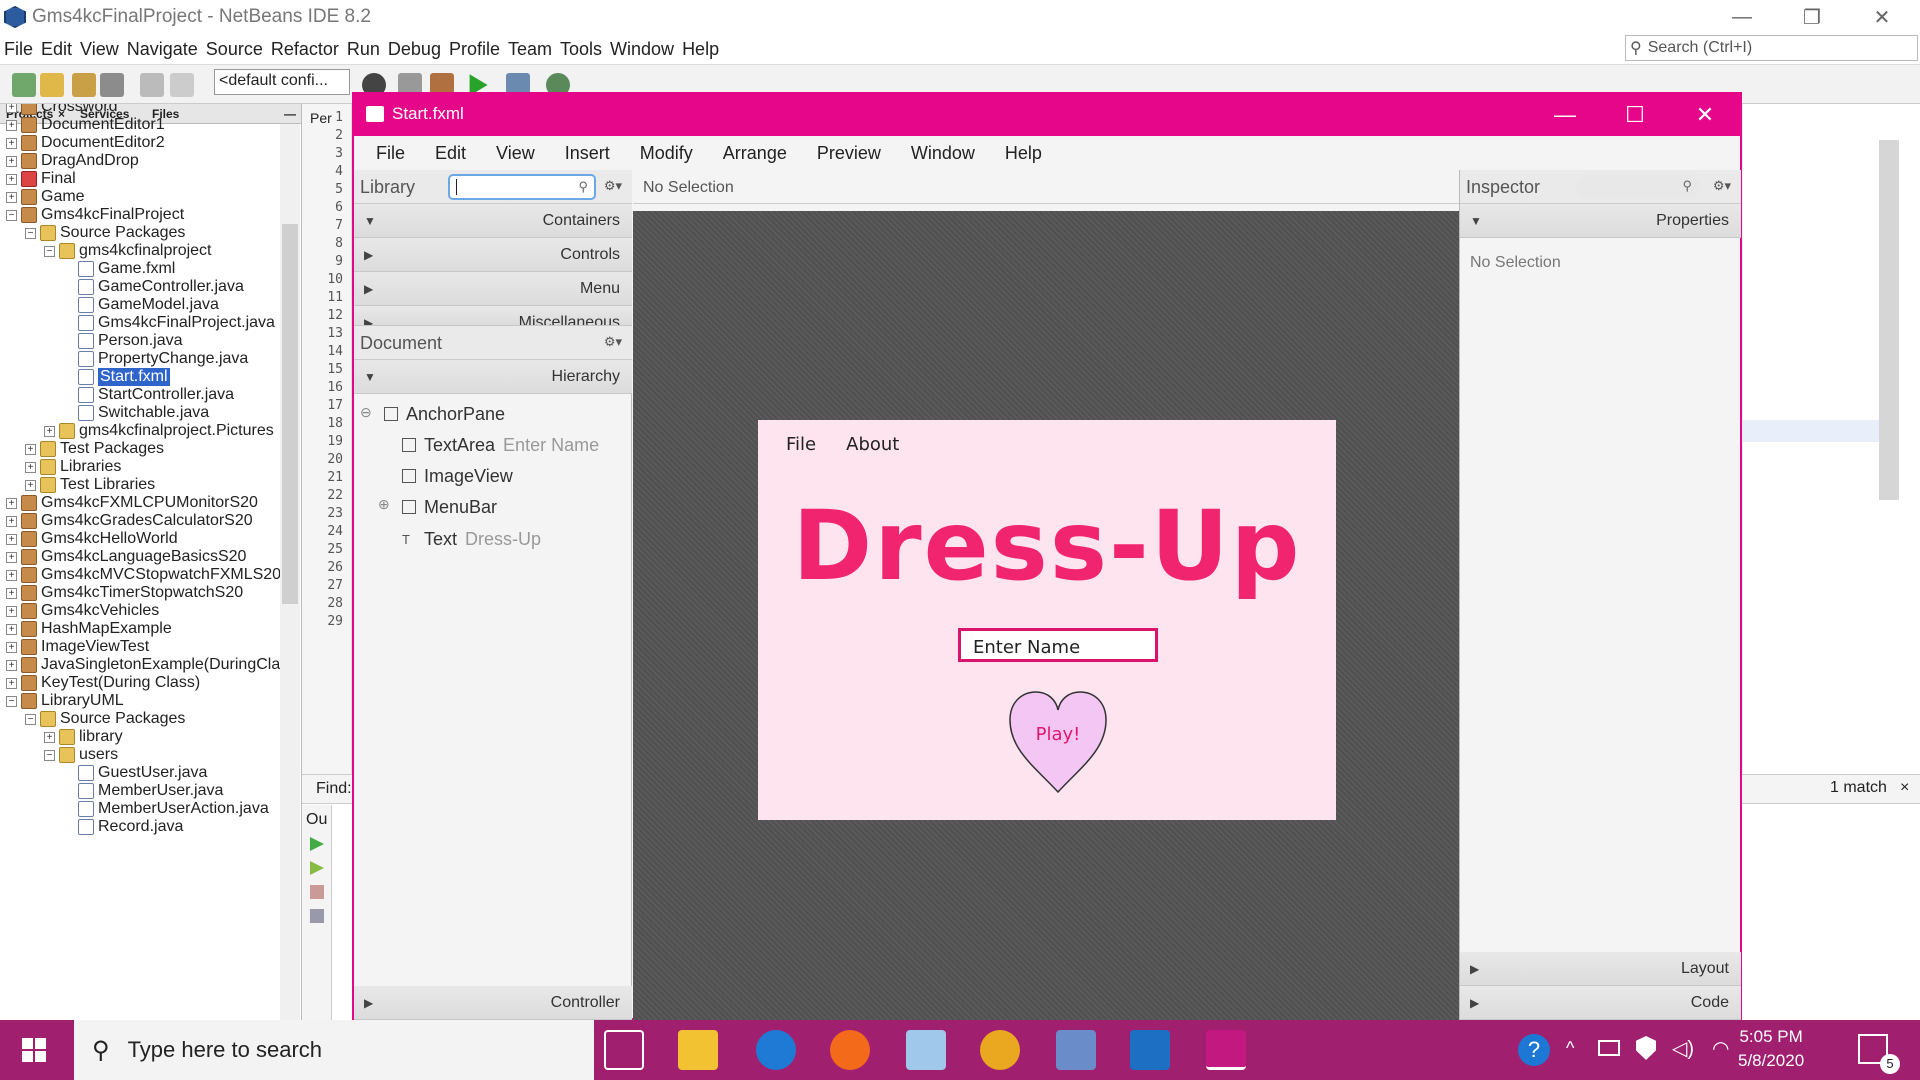 Image resolution: width=1920 pixels, height=1080 pixels. Describe the element at coordinates (1058, 645) in the screenshot. I see `name-textarea: Enter Name` at that location.